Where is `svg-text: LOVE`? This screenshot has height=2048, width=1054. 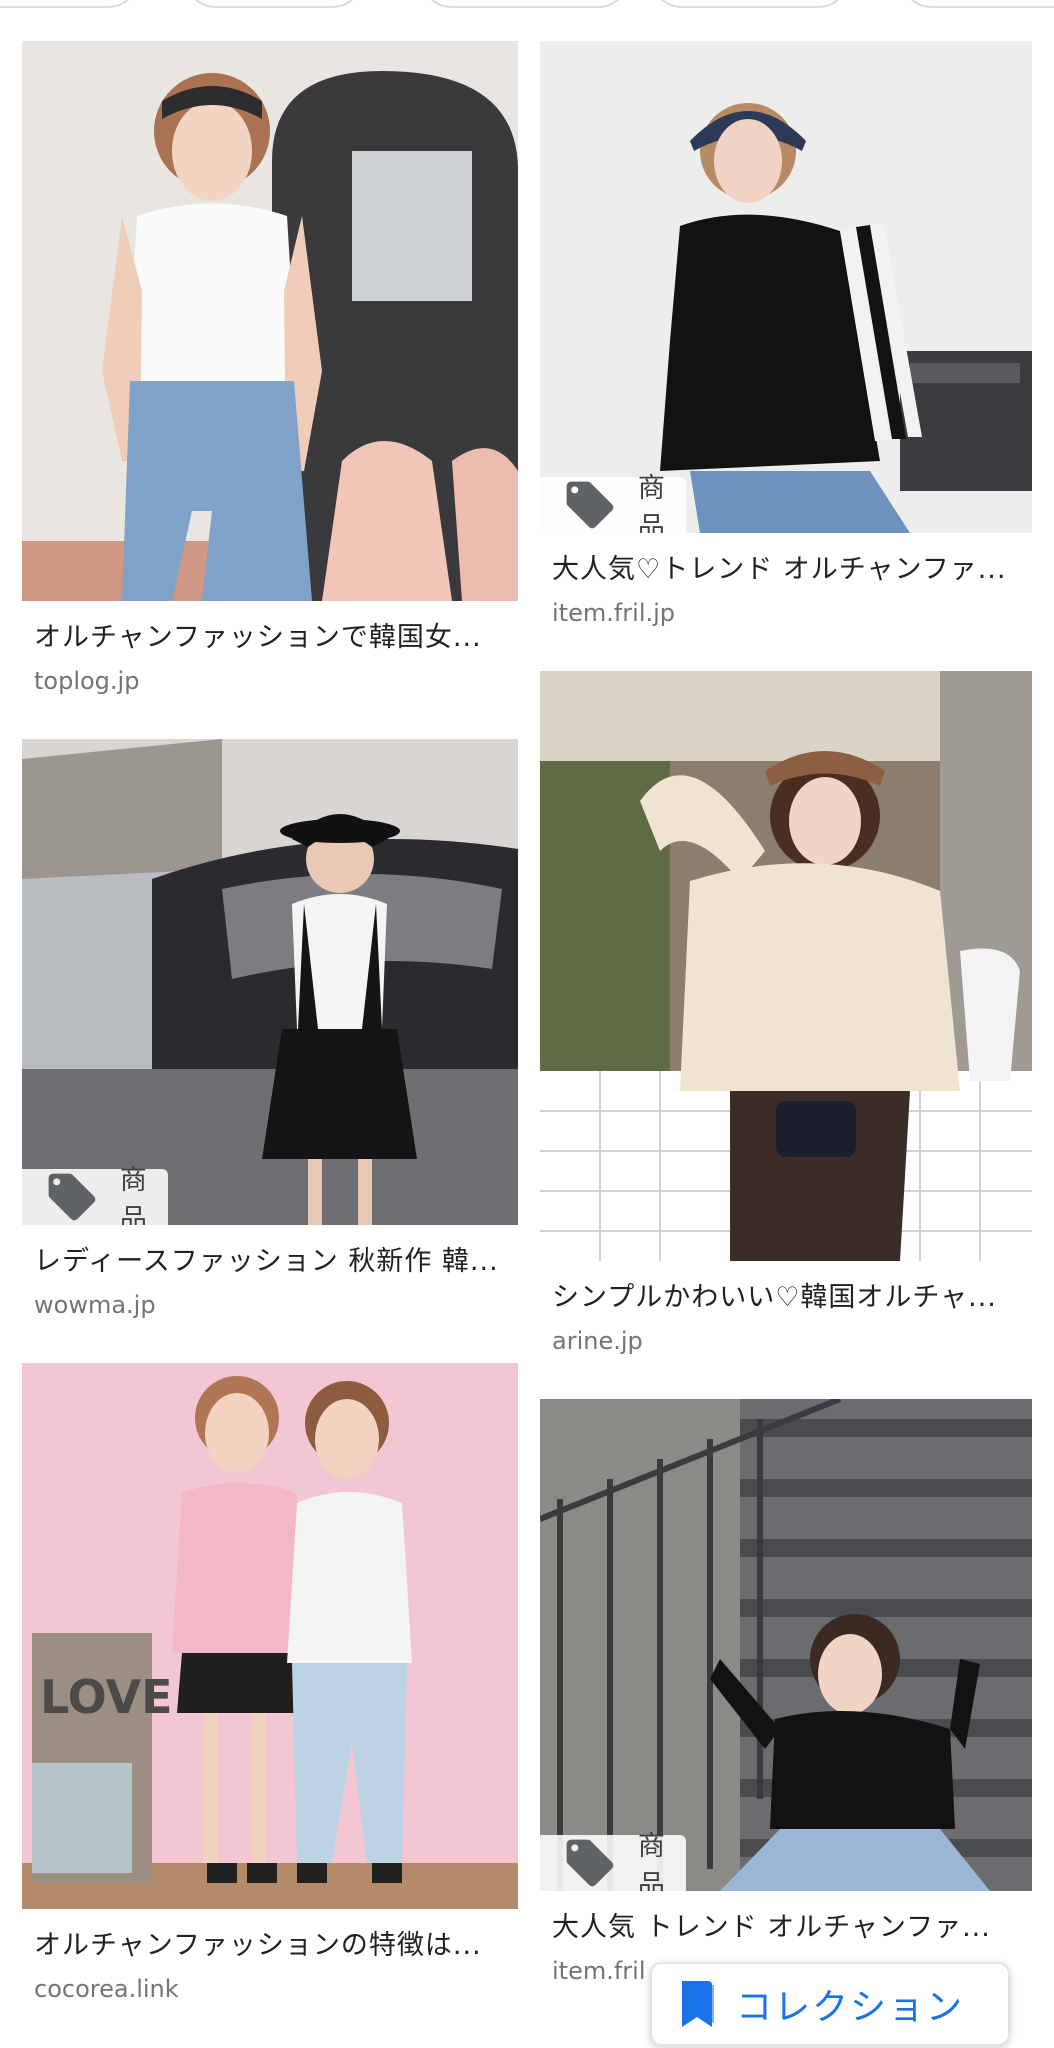
svg-text: LOVE is located at coordinates (106, 1697).